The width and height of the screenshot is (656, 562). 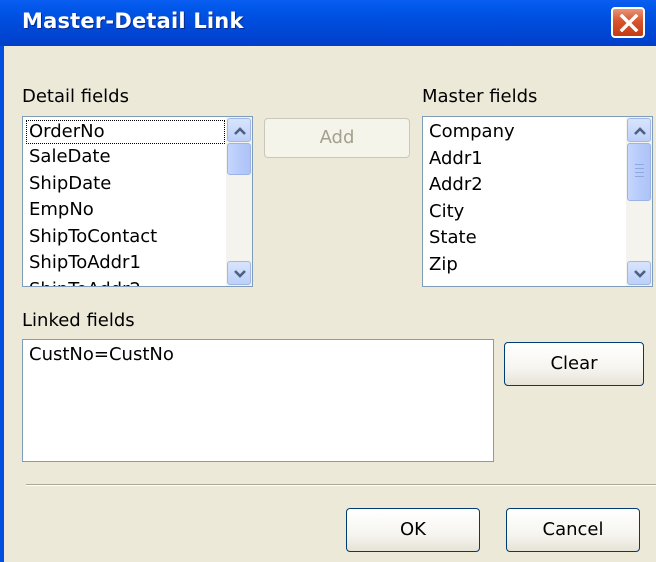 I want to click on clear-button: Clear, so click(x=574, y=364).